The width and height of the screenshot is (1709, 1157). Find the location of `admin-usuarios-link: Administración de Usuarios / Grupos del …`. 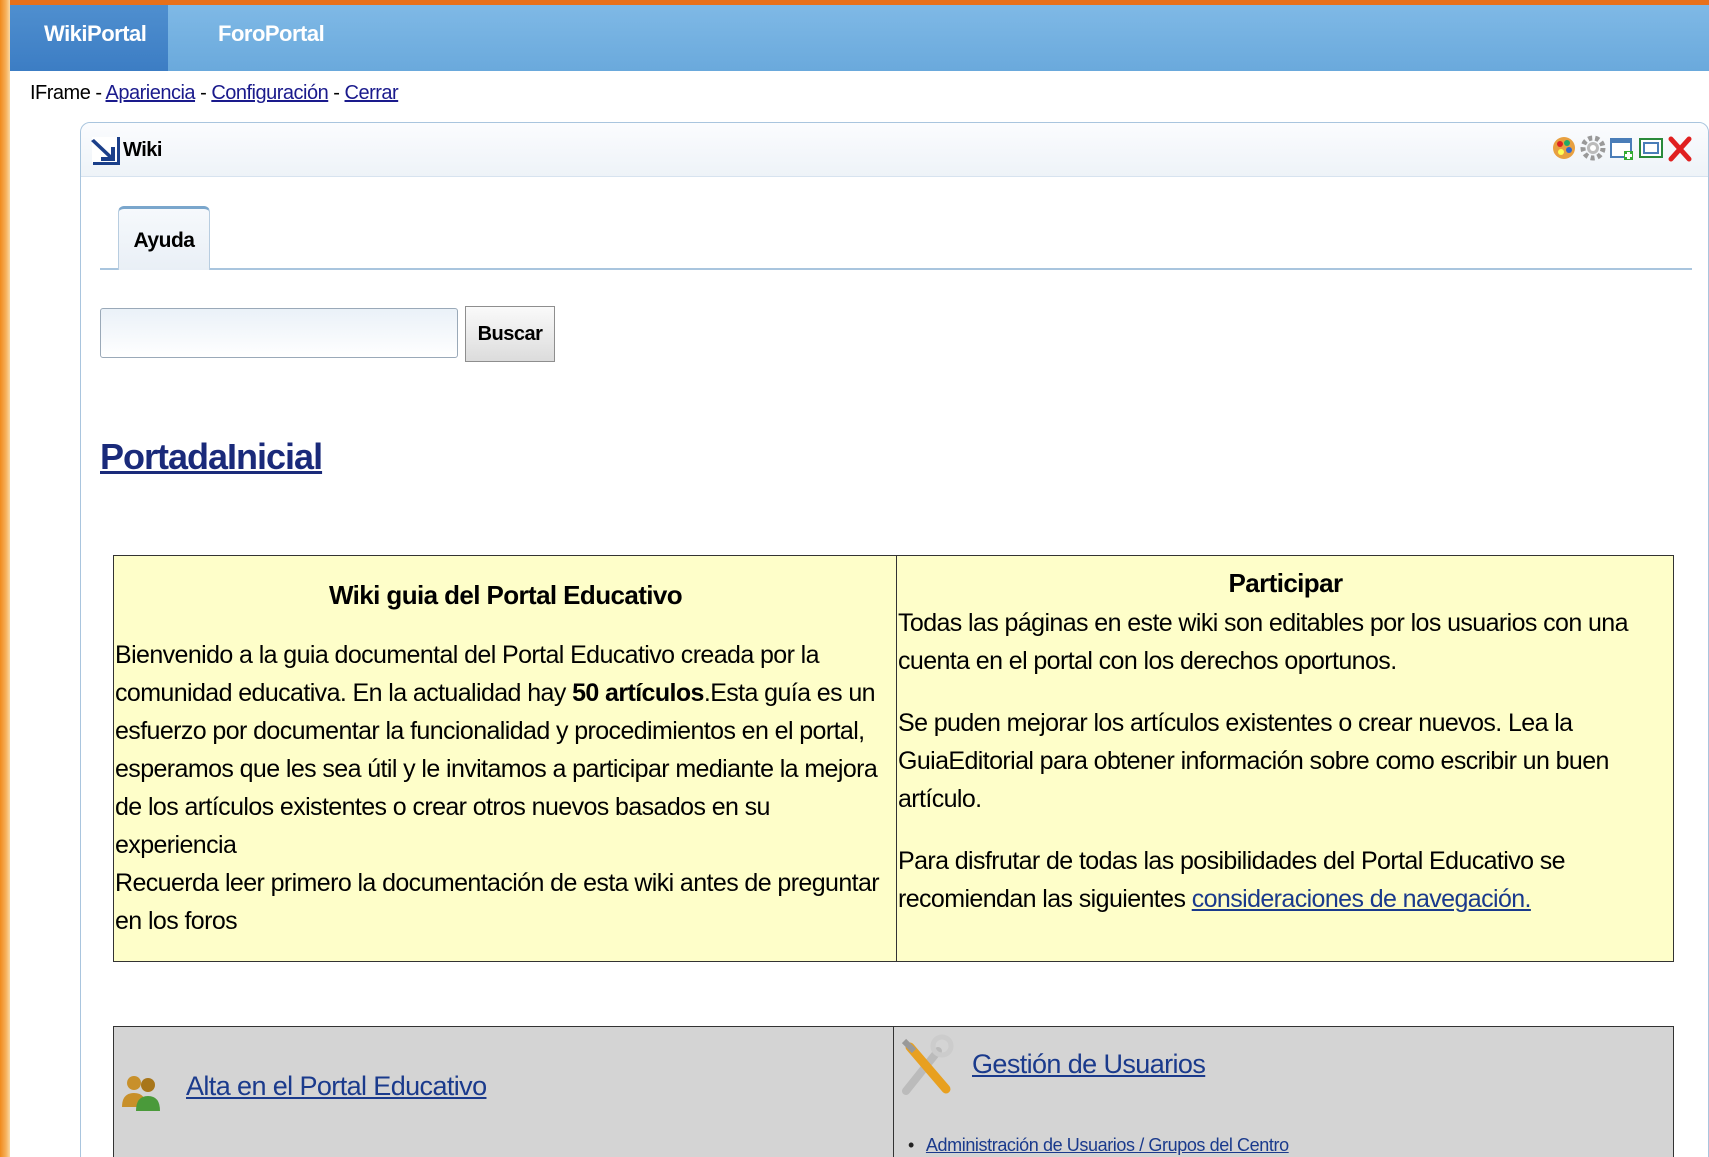

admin-usuarios-link: Administración de Usuarios / Grupos del … is located at coordinates (1107, 1145).